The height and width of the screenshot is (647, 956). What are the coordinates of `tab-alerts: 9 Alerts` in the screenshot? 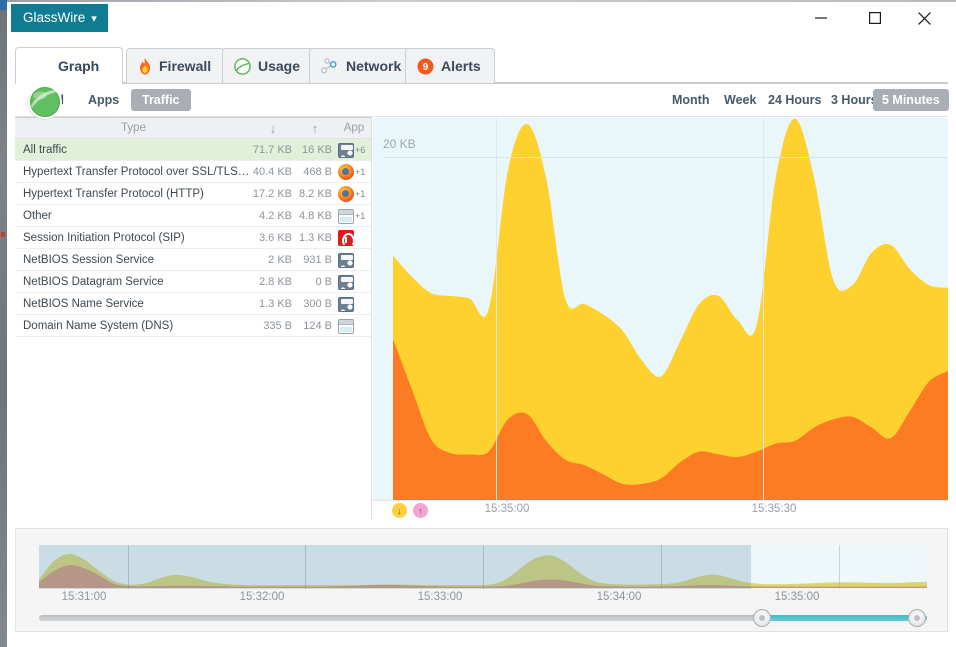 It's located at (450, 65).